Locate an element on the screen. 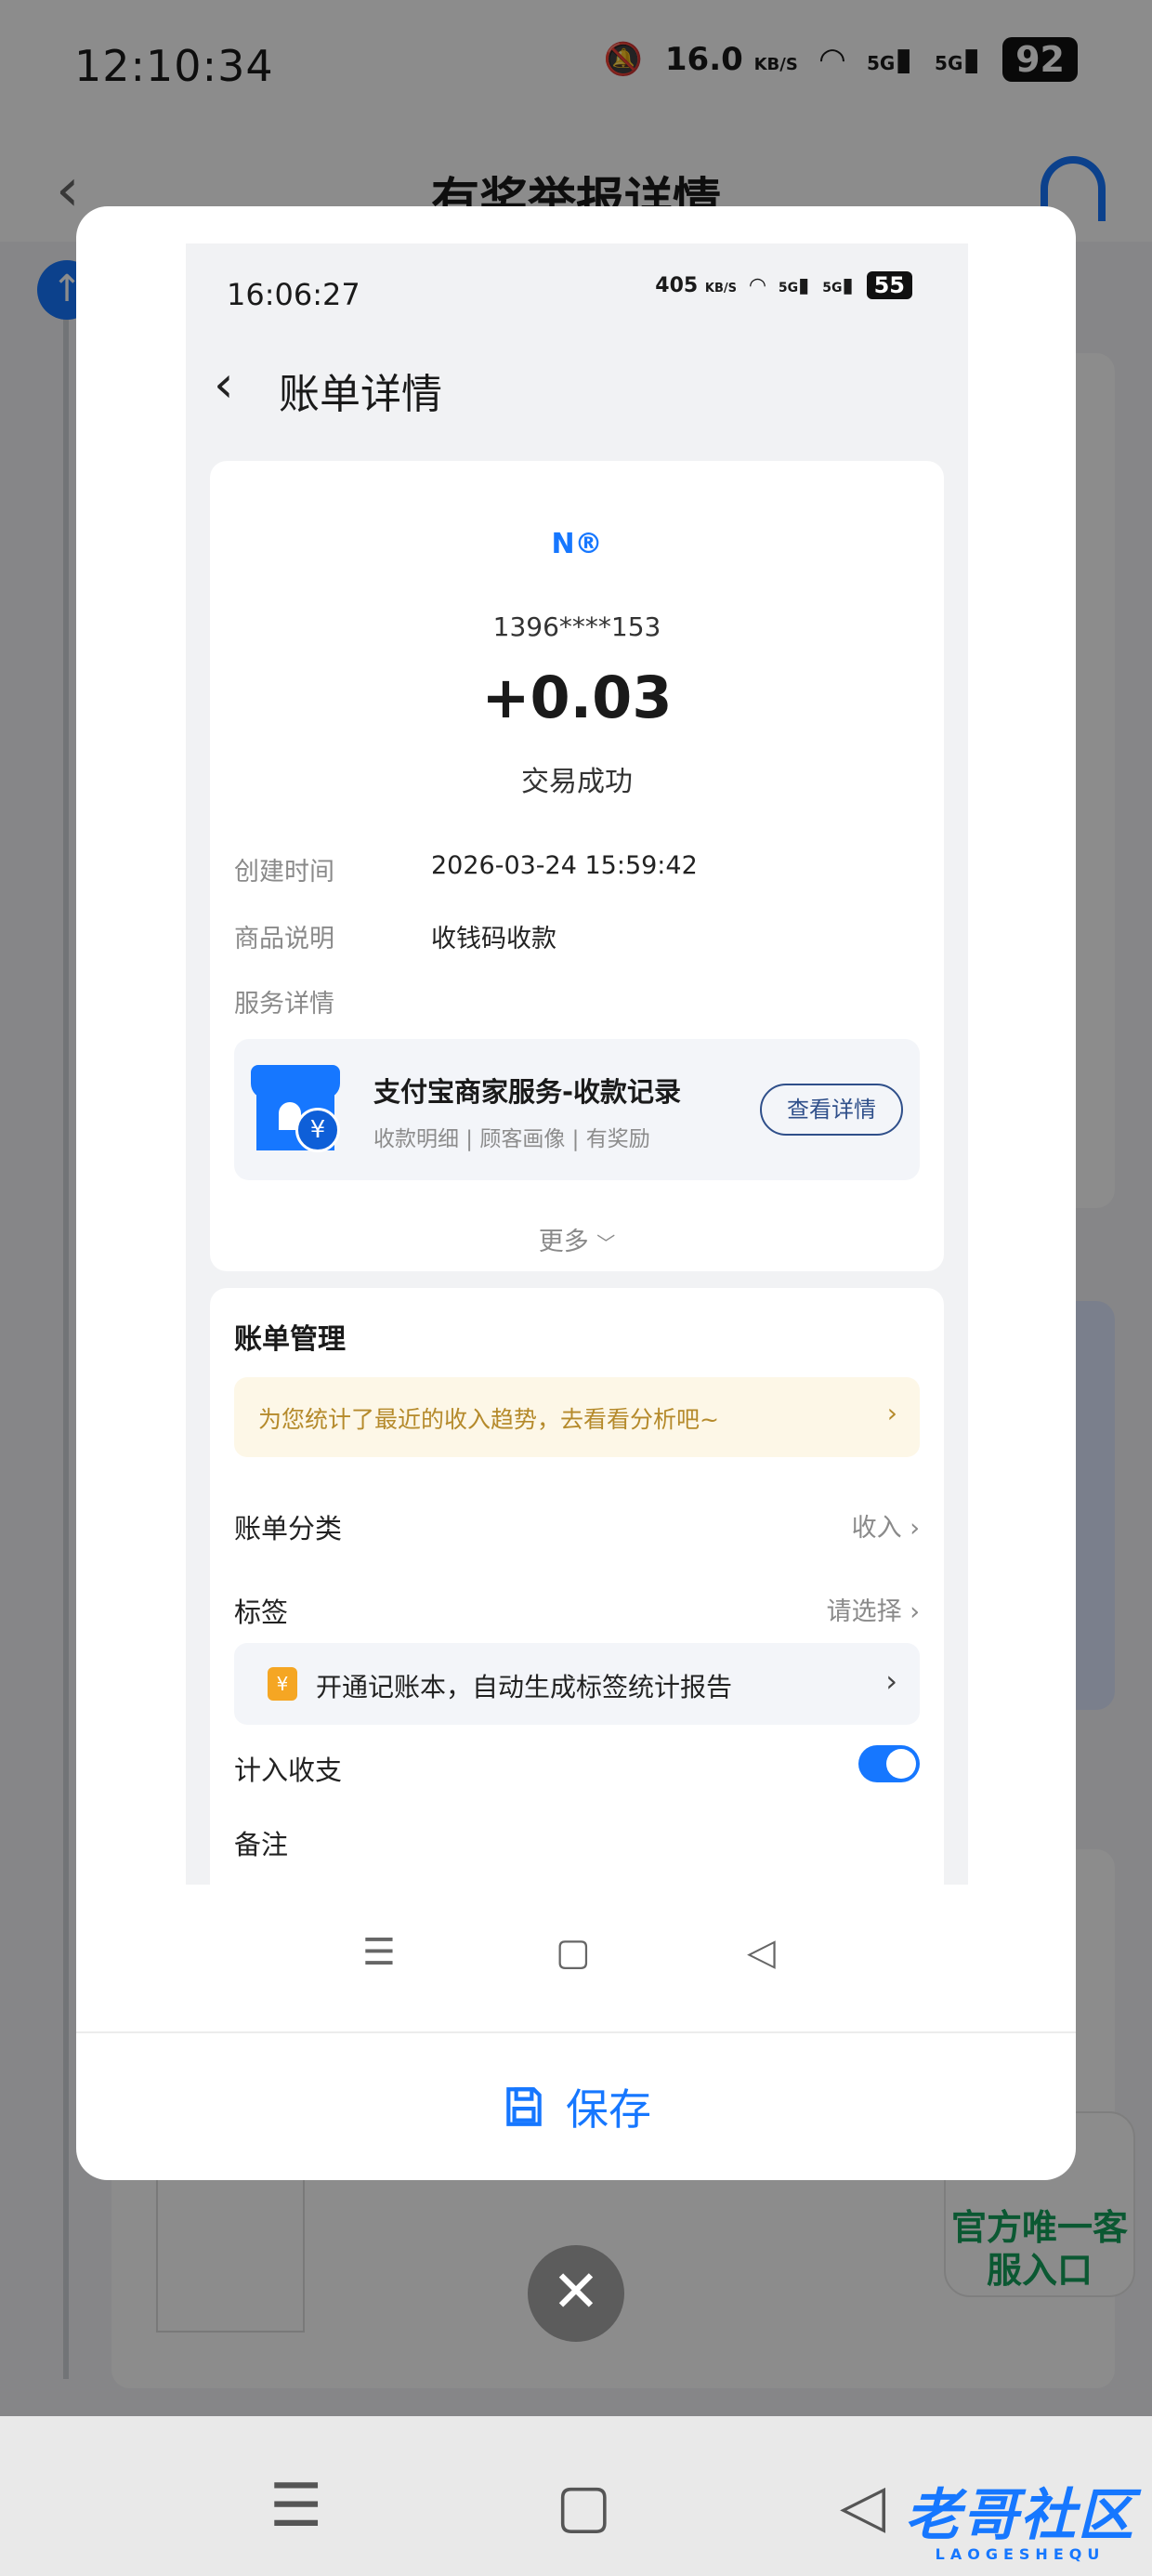 The width and height of the screenshot is (1152, 2576). screenshot-menu-icon: ☰ is located at coordinates (379, 1952).